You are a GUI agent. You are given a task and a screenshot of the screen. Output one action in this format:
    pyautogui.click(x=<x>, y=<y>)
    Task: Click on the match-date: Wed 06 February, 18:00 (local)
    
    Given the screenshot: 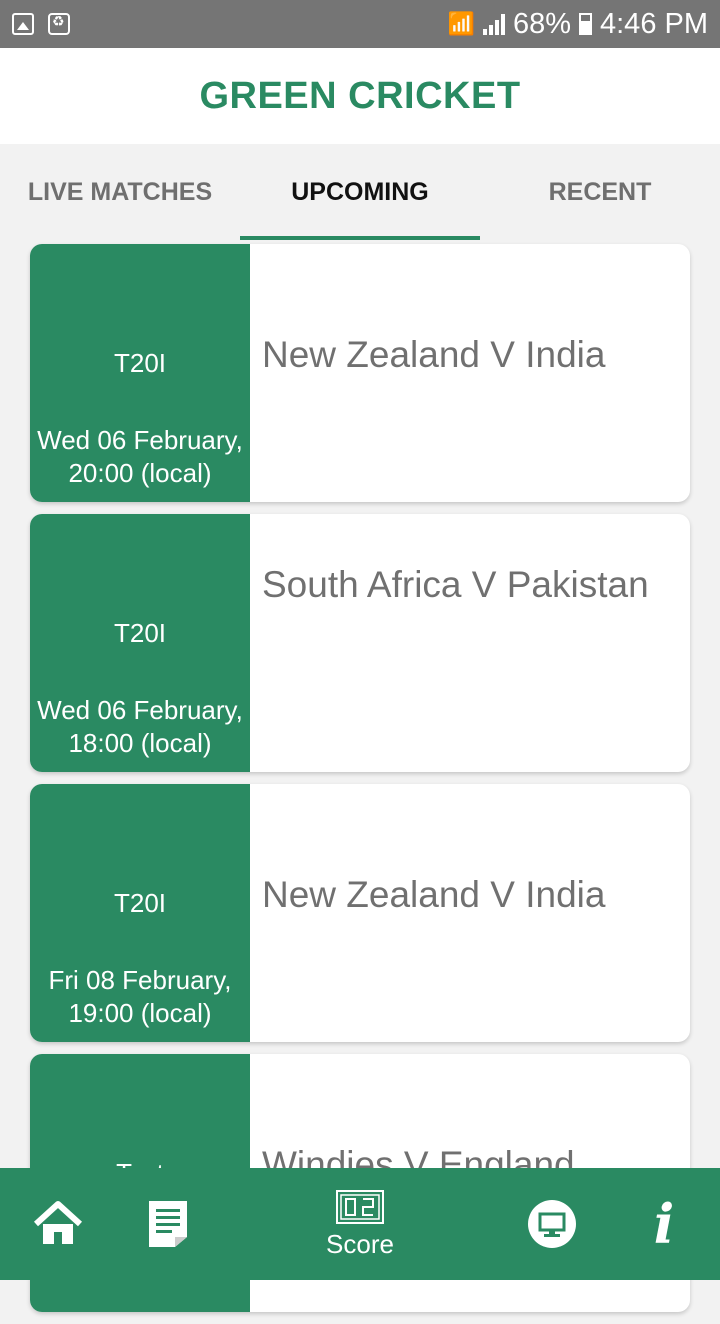 What is the action you would take?
    pyautogui.click(x=140, y=726)
    